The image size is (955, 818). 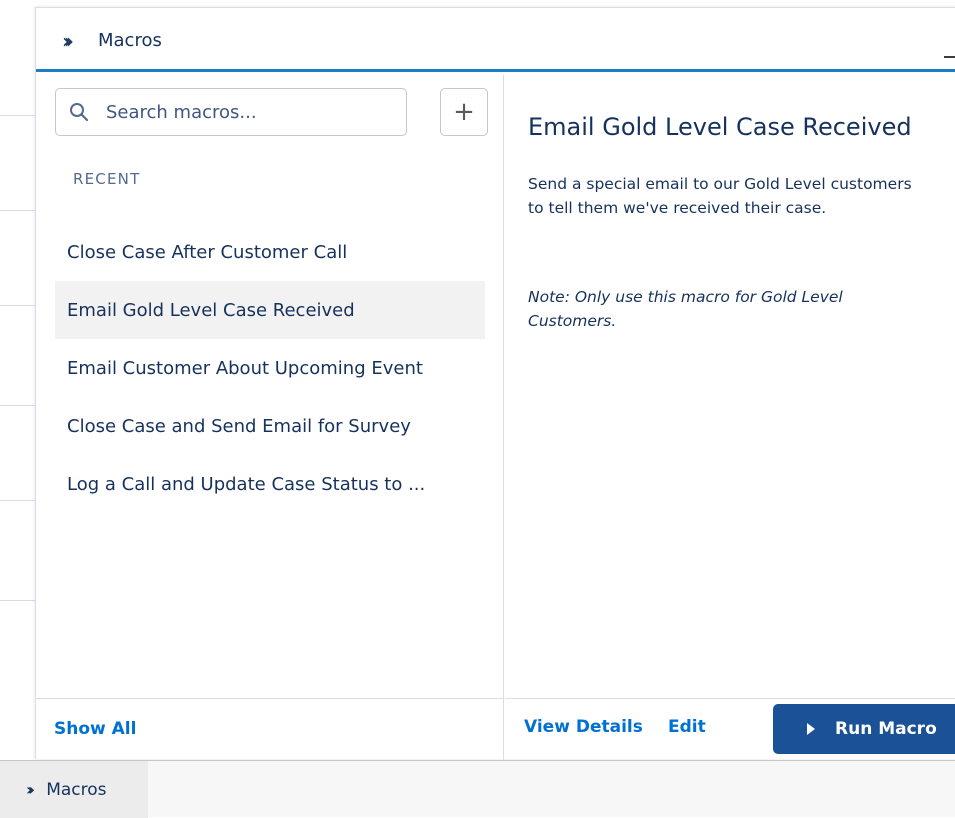 What do you see at coordinates (270, 252) in the screenshot?
I see `macro-list-item: Close Case After Customer Call` at bounding box center [270, 252].